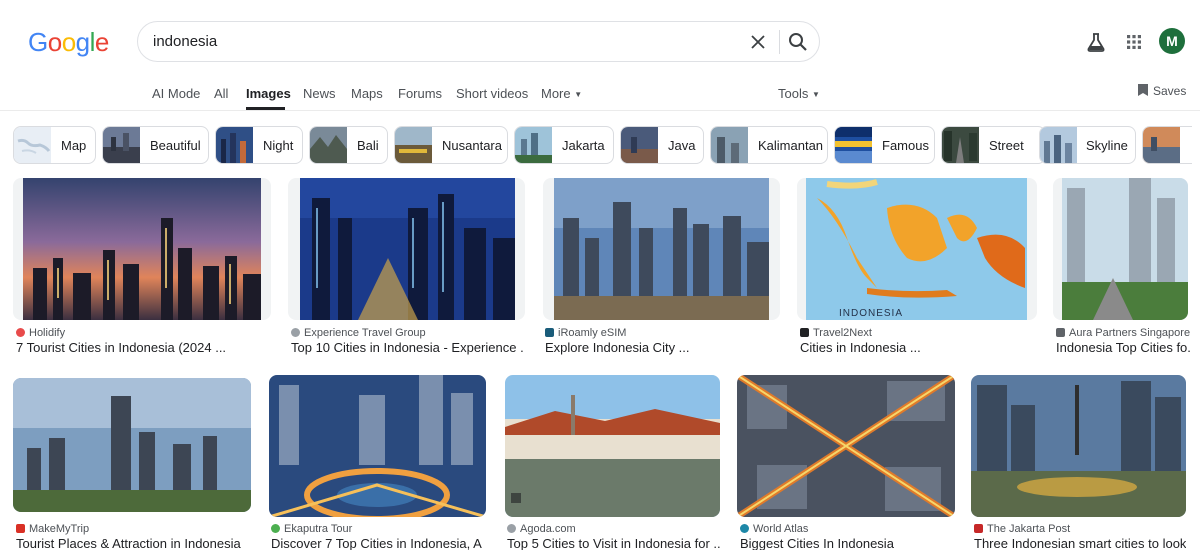 This screenshot has width=1200, height=550. Describe the element at coordinates (131, 529) in the screenshot. I see `result-source: MakeMyTrip` at that location.